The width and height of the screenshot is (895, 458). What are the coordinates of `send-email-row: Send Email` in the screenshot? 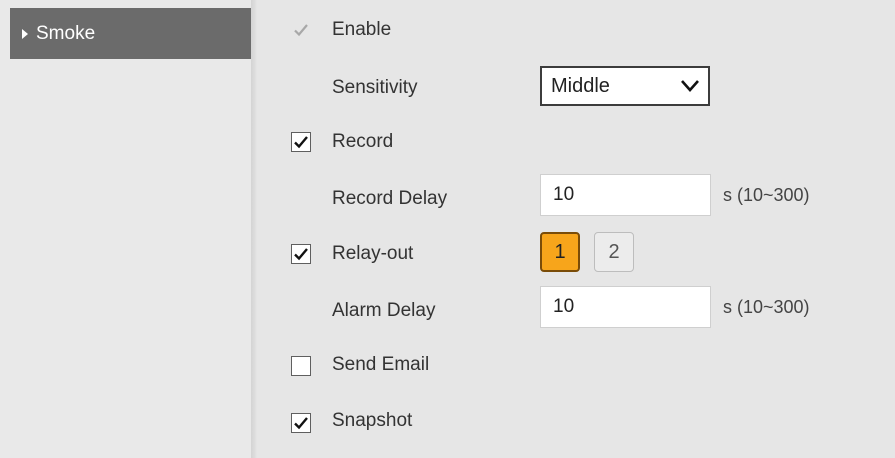 It's located at (576, 364).